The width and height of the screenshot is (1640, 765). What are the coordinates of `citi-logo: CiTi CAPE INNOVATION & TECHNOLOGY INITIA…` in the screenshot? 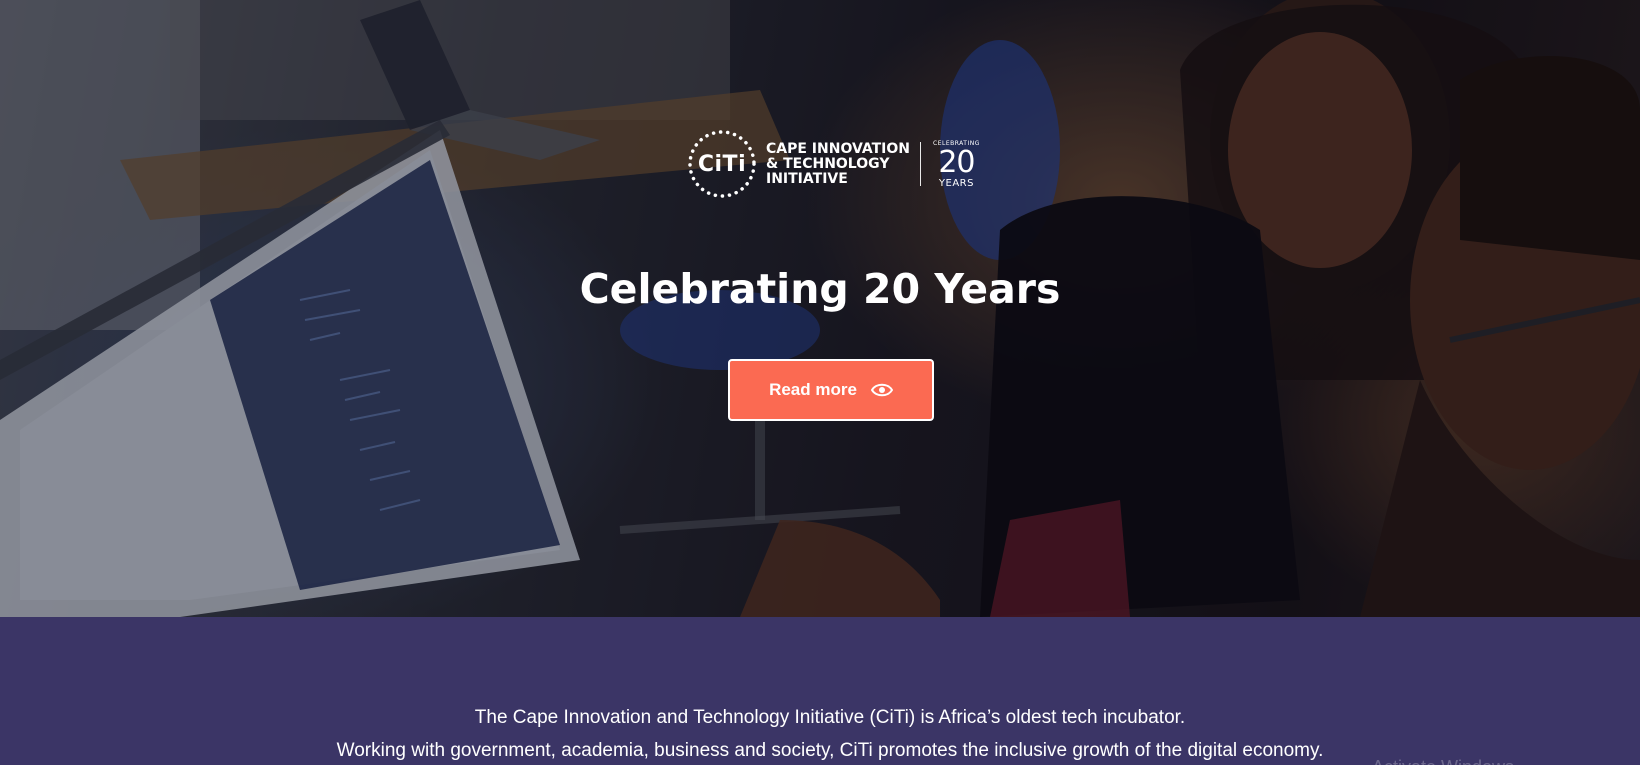 It's located at (836, 164).